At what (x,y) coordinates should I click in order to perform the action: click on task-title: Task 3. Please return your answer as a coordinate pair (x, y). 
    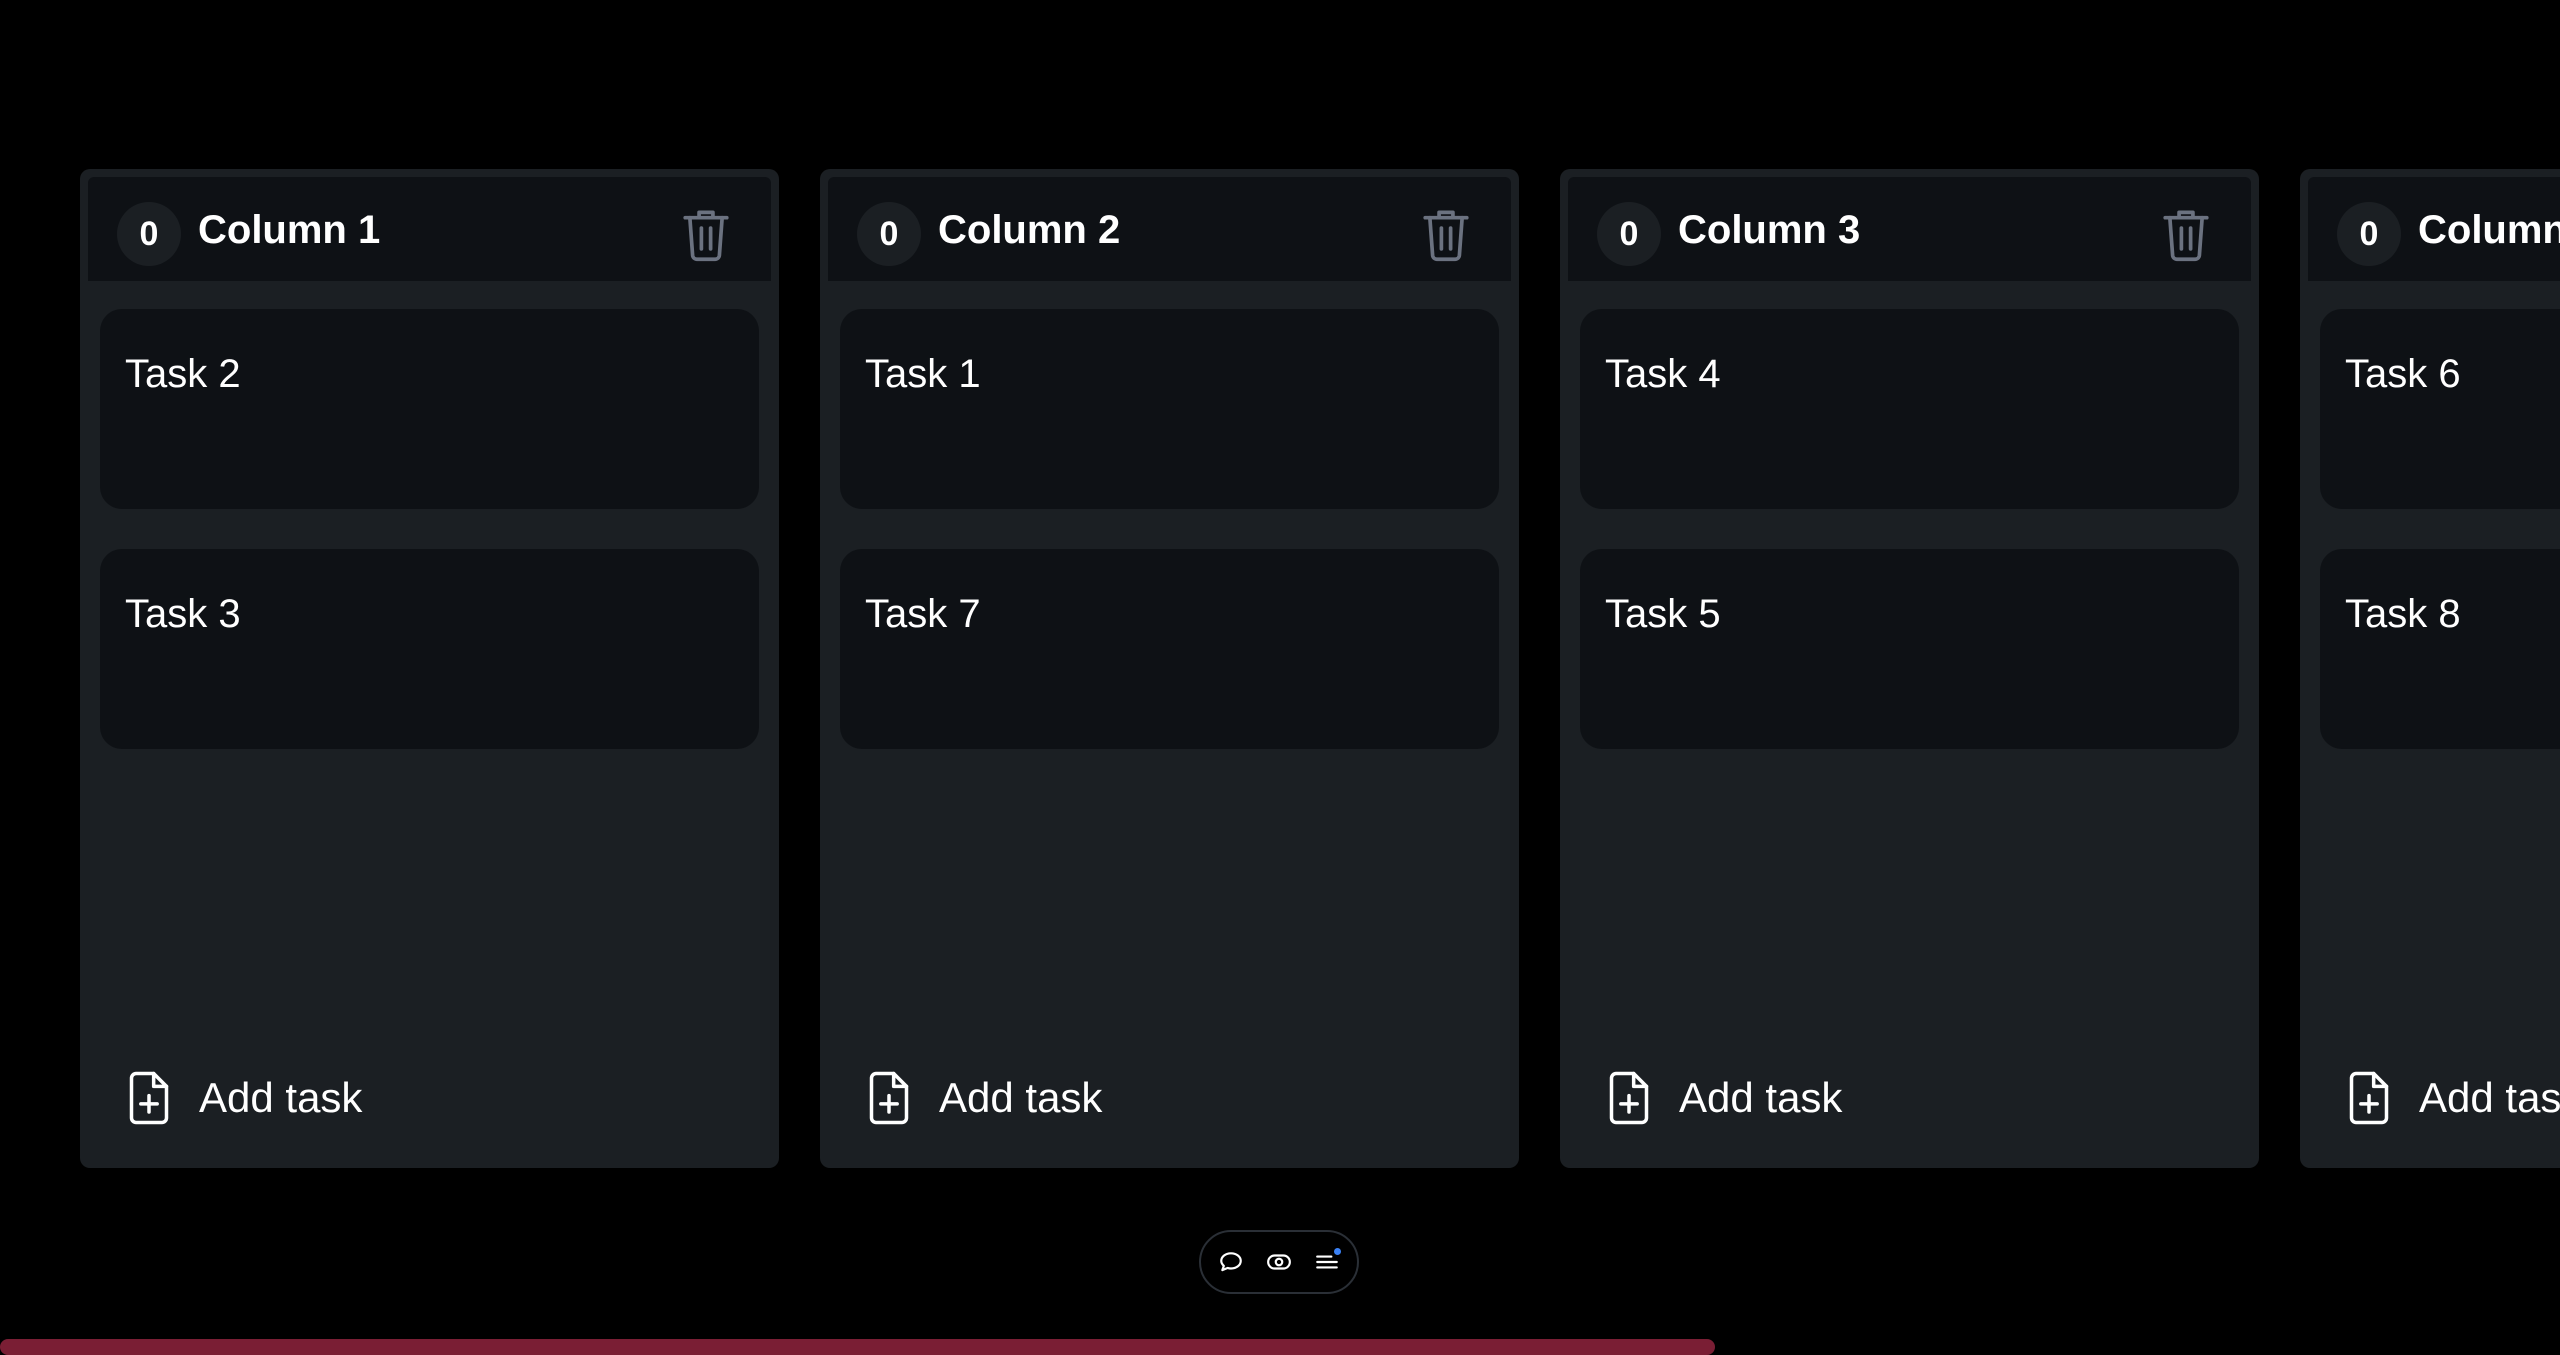
    Looking at the image, I should click on (183, 614).